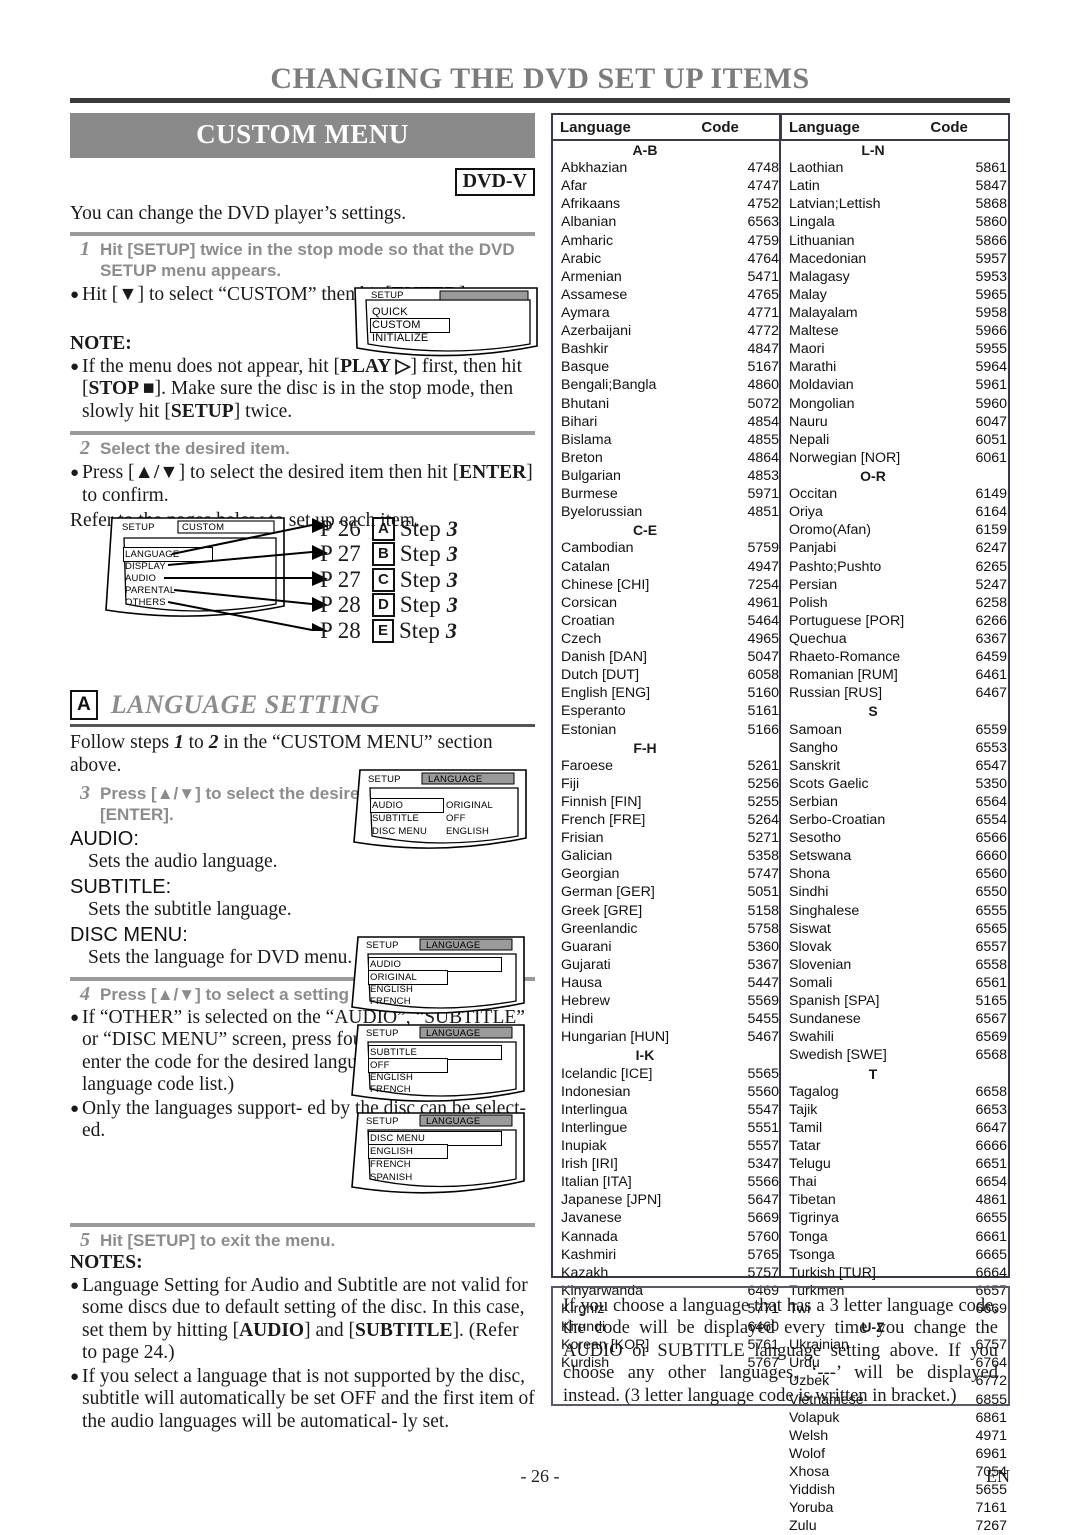 Image resolution: width=1080 pixels, height=1535 pixels. I want to click on table-row: Setswana 6660, so click(894, 856).